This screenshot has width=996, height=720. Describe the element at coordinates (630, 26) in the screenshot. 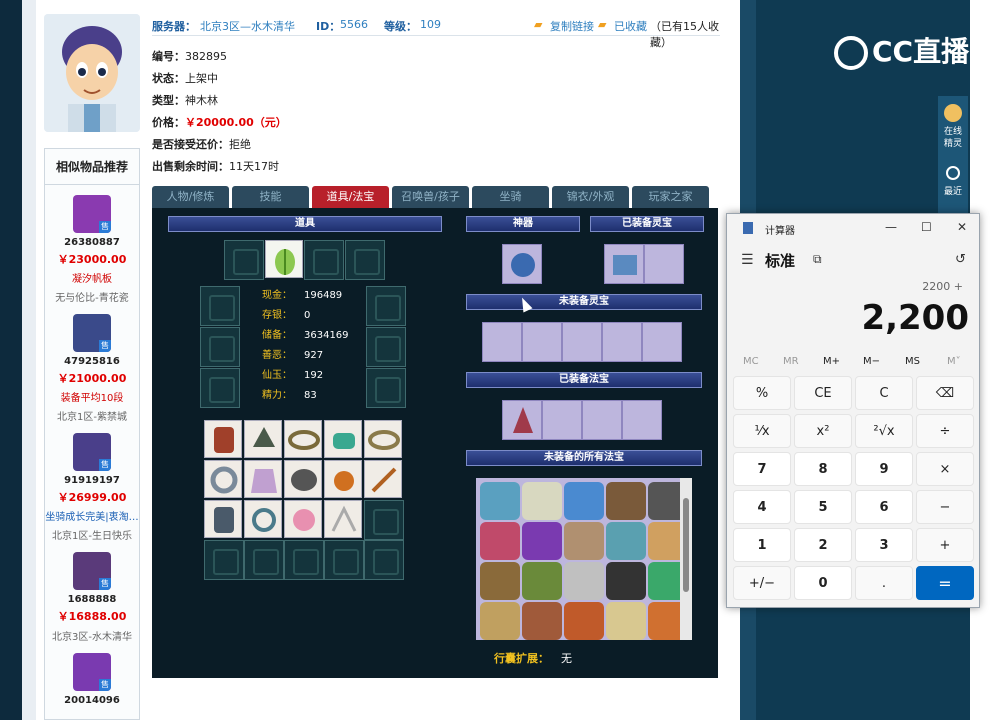

I see `favorited-link: 已收藏` at that location.